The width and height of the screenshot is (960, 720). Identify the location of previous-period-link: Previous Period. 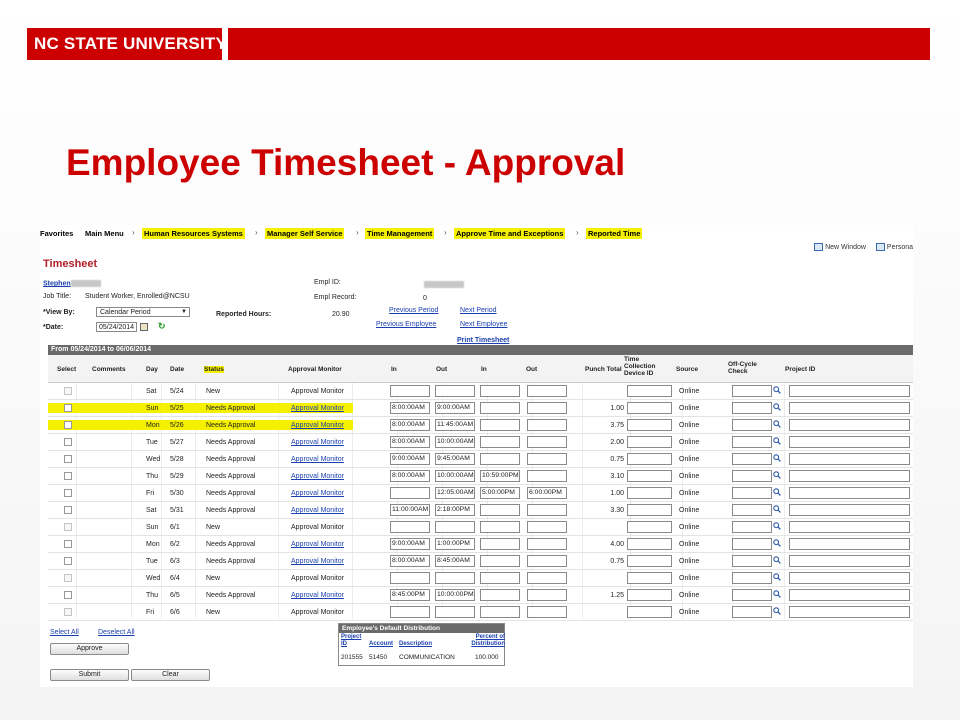
(413, 310).